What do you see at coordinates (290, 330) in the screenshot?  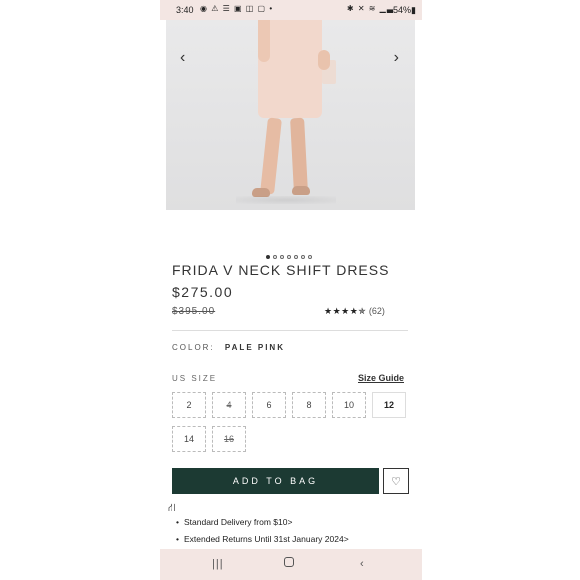 I see `divider` at bounding box center [290, 330].